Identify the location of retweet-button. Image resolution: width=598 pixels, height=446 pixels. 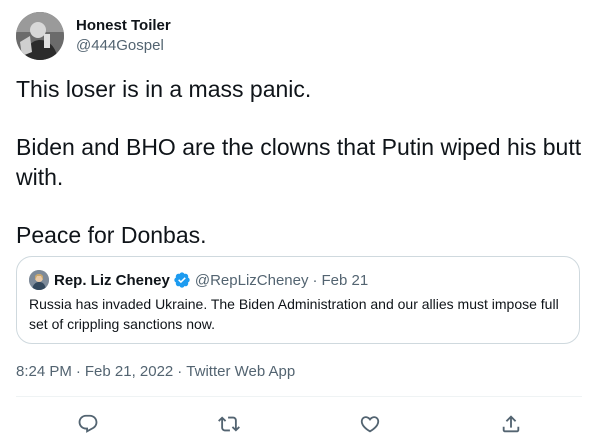
(229, 424).